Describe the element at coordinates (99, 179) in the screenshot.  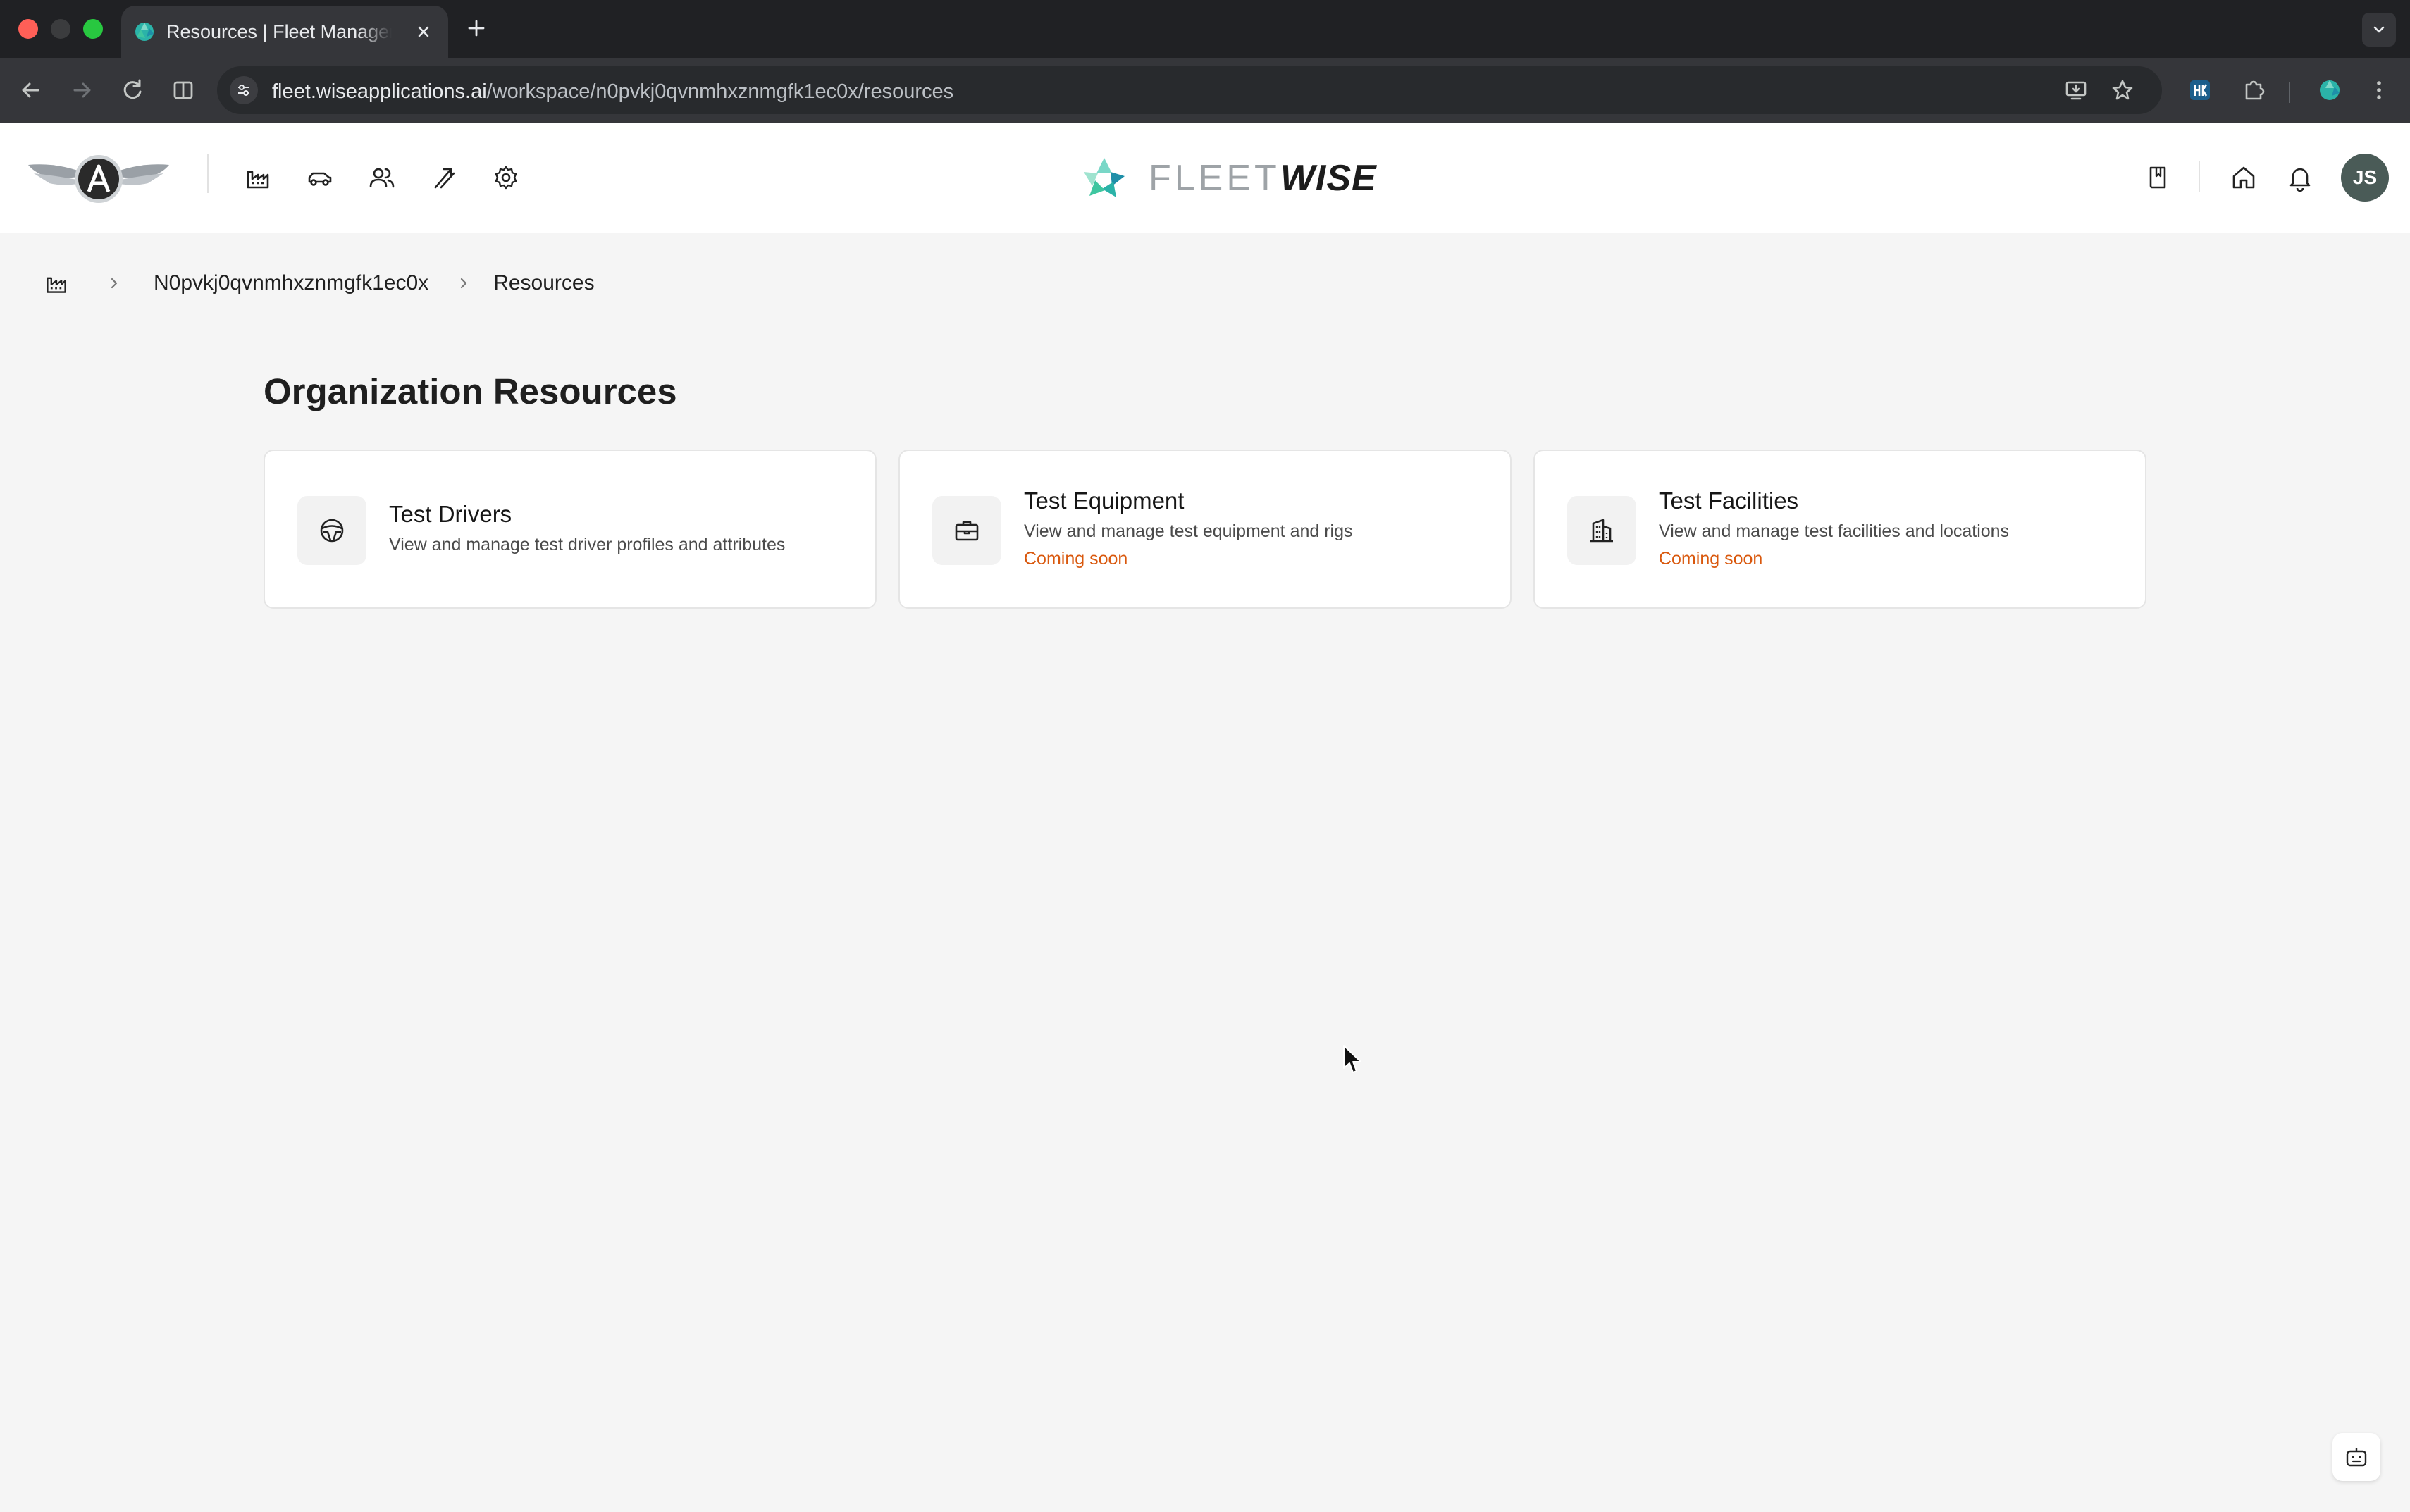
I see `winged-a-logo-icon` at that location.